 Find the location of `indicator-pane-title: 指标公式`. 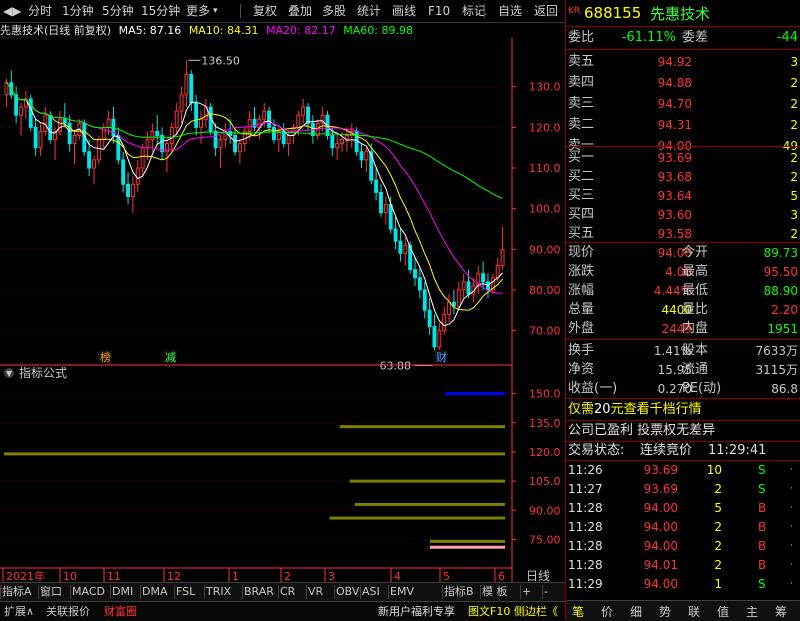

indicator-pane-title: 指标公式 is located at coordinates (43, 372).